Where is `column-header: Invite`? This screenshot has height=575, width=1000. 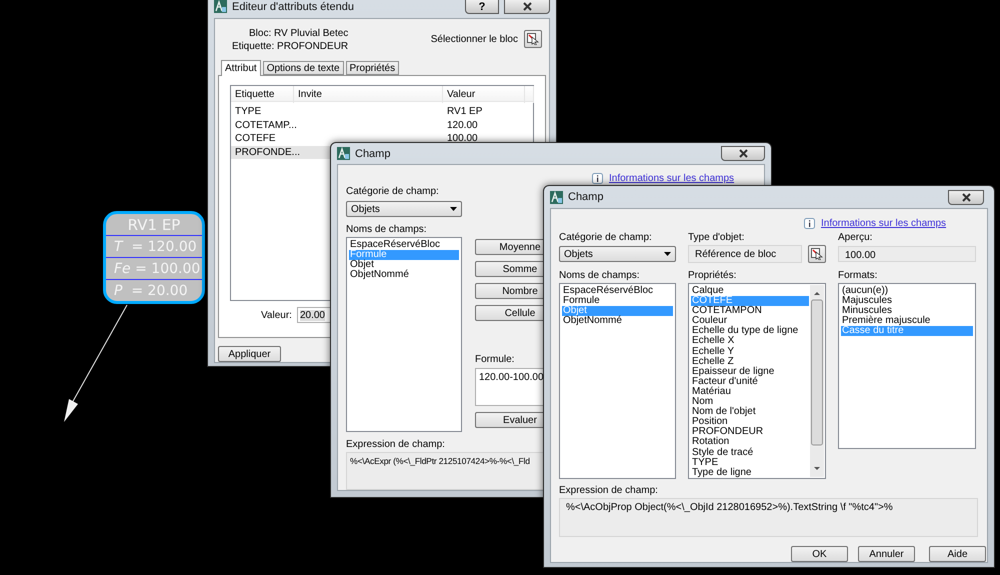
column-header: Invite is located at coordinates (368, 94).